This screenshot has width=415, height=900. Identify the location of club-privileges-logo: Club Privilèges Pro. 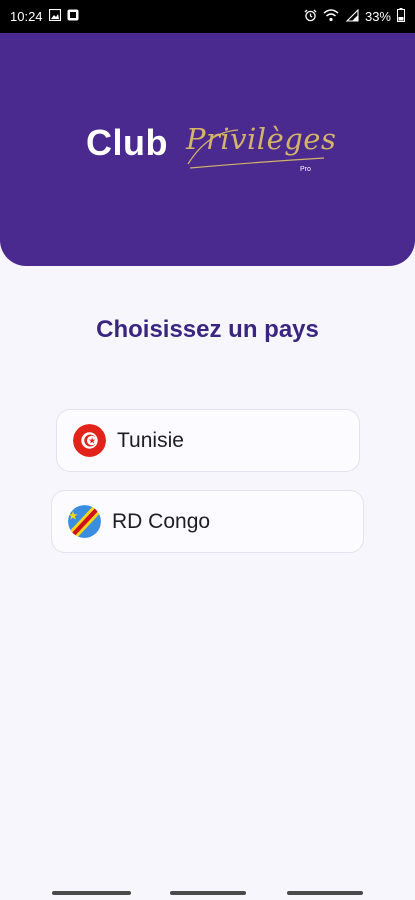
(216, 152).